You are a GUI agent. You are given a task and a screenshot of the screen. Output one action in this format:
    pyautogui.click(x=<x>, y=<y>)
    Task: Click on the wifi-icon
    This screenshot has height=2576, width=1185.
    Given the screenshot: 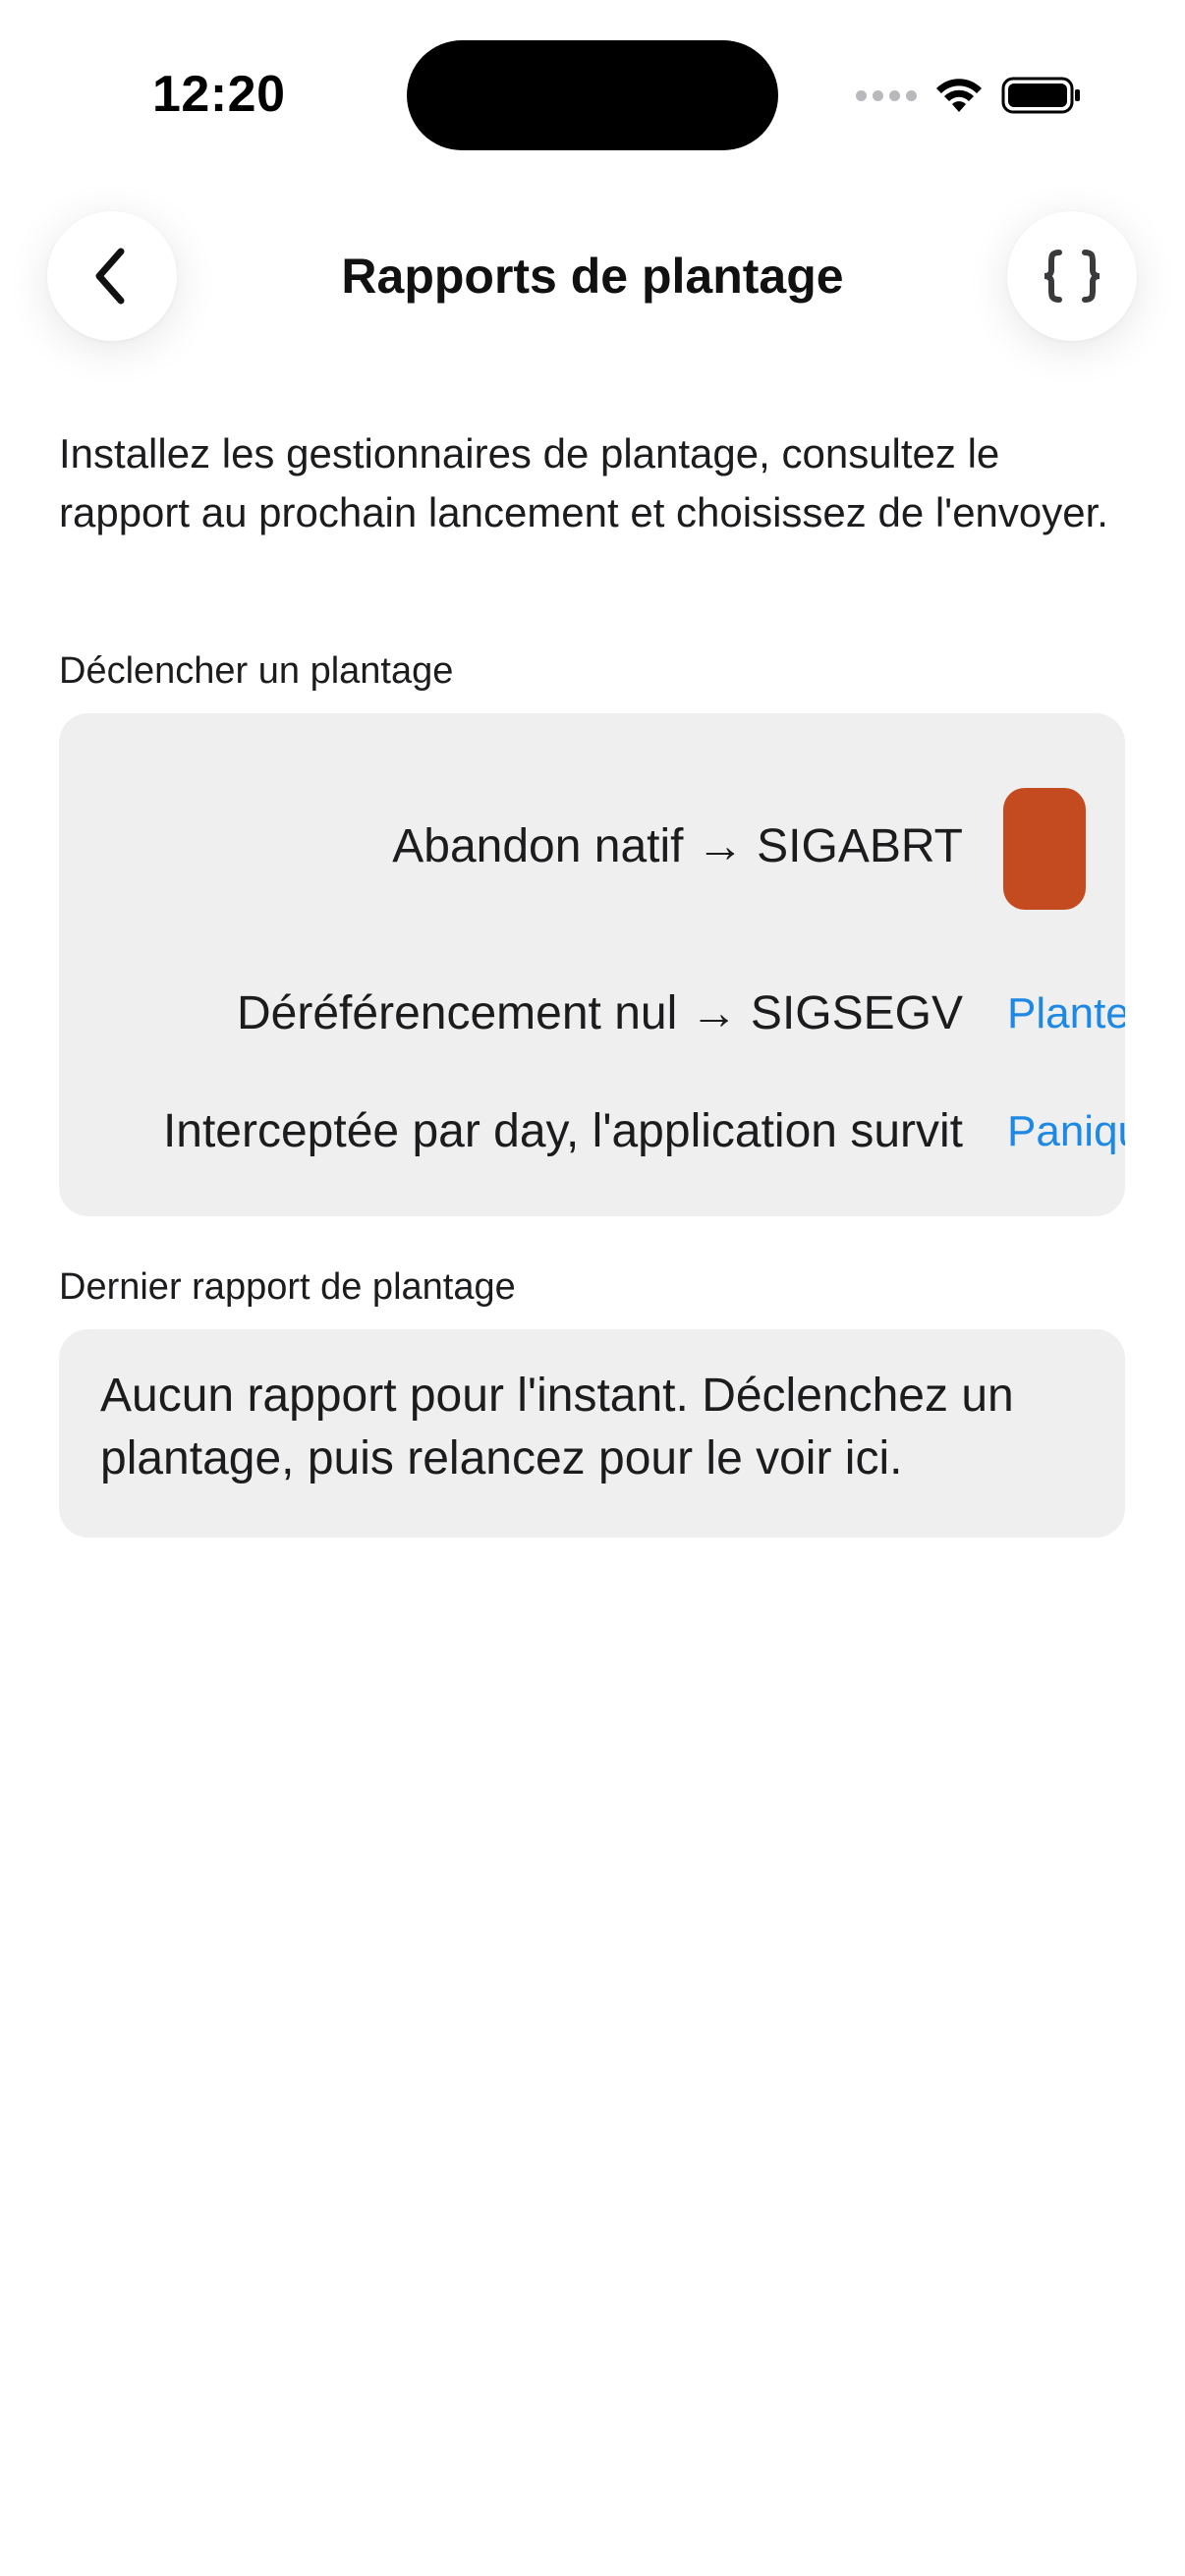 What is the action you would take?
    pyautogui.click(x=959, y=95)
    